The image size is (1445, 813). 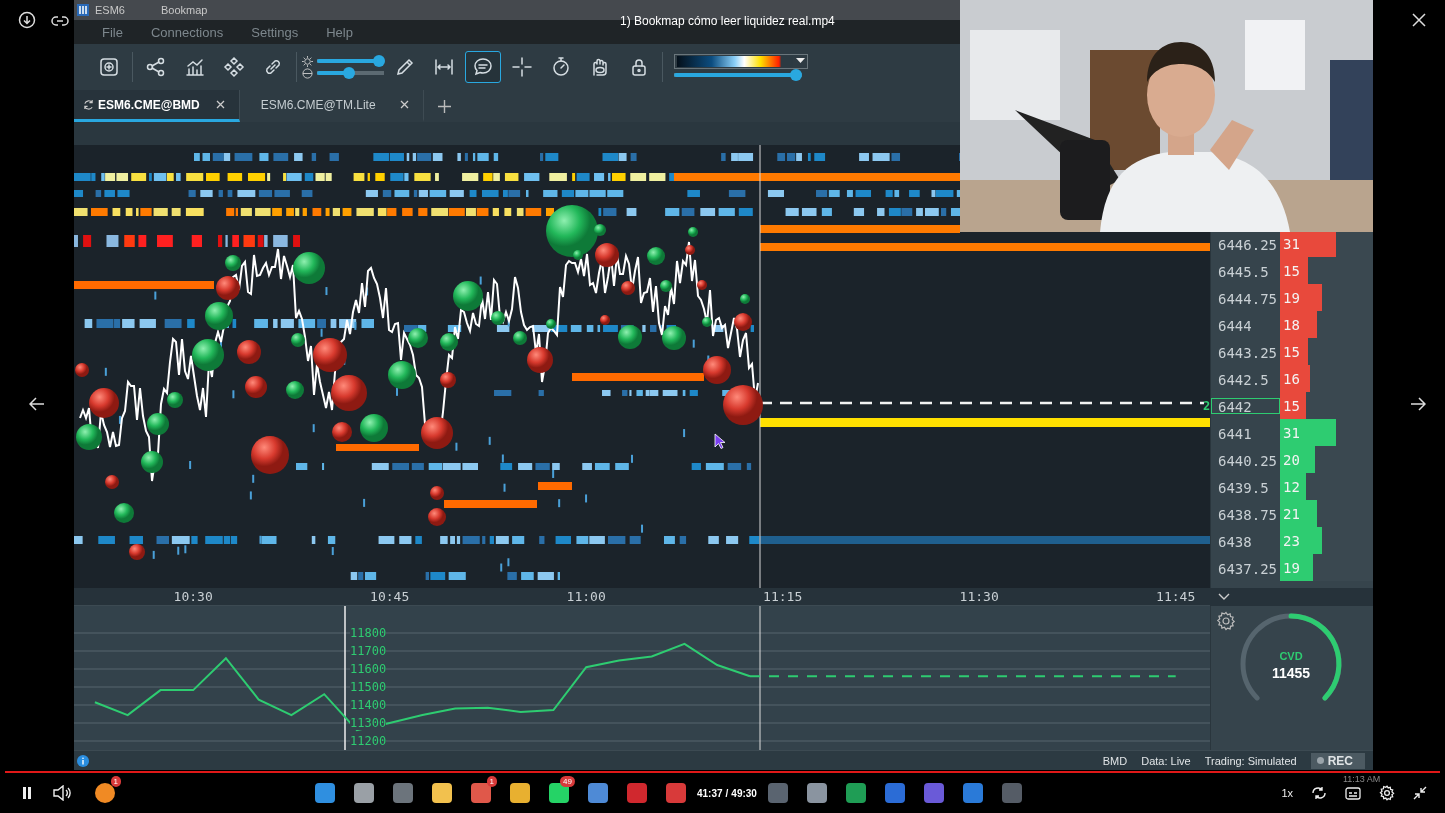 What do you see at coordinates (390, 596) in the screenshot?
I see `time-axis-label: 10:45` at bounding box center [390, 596].